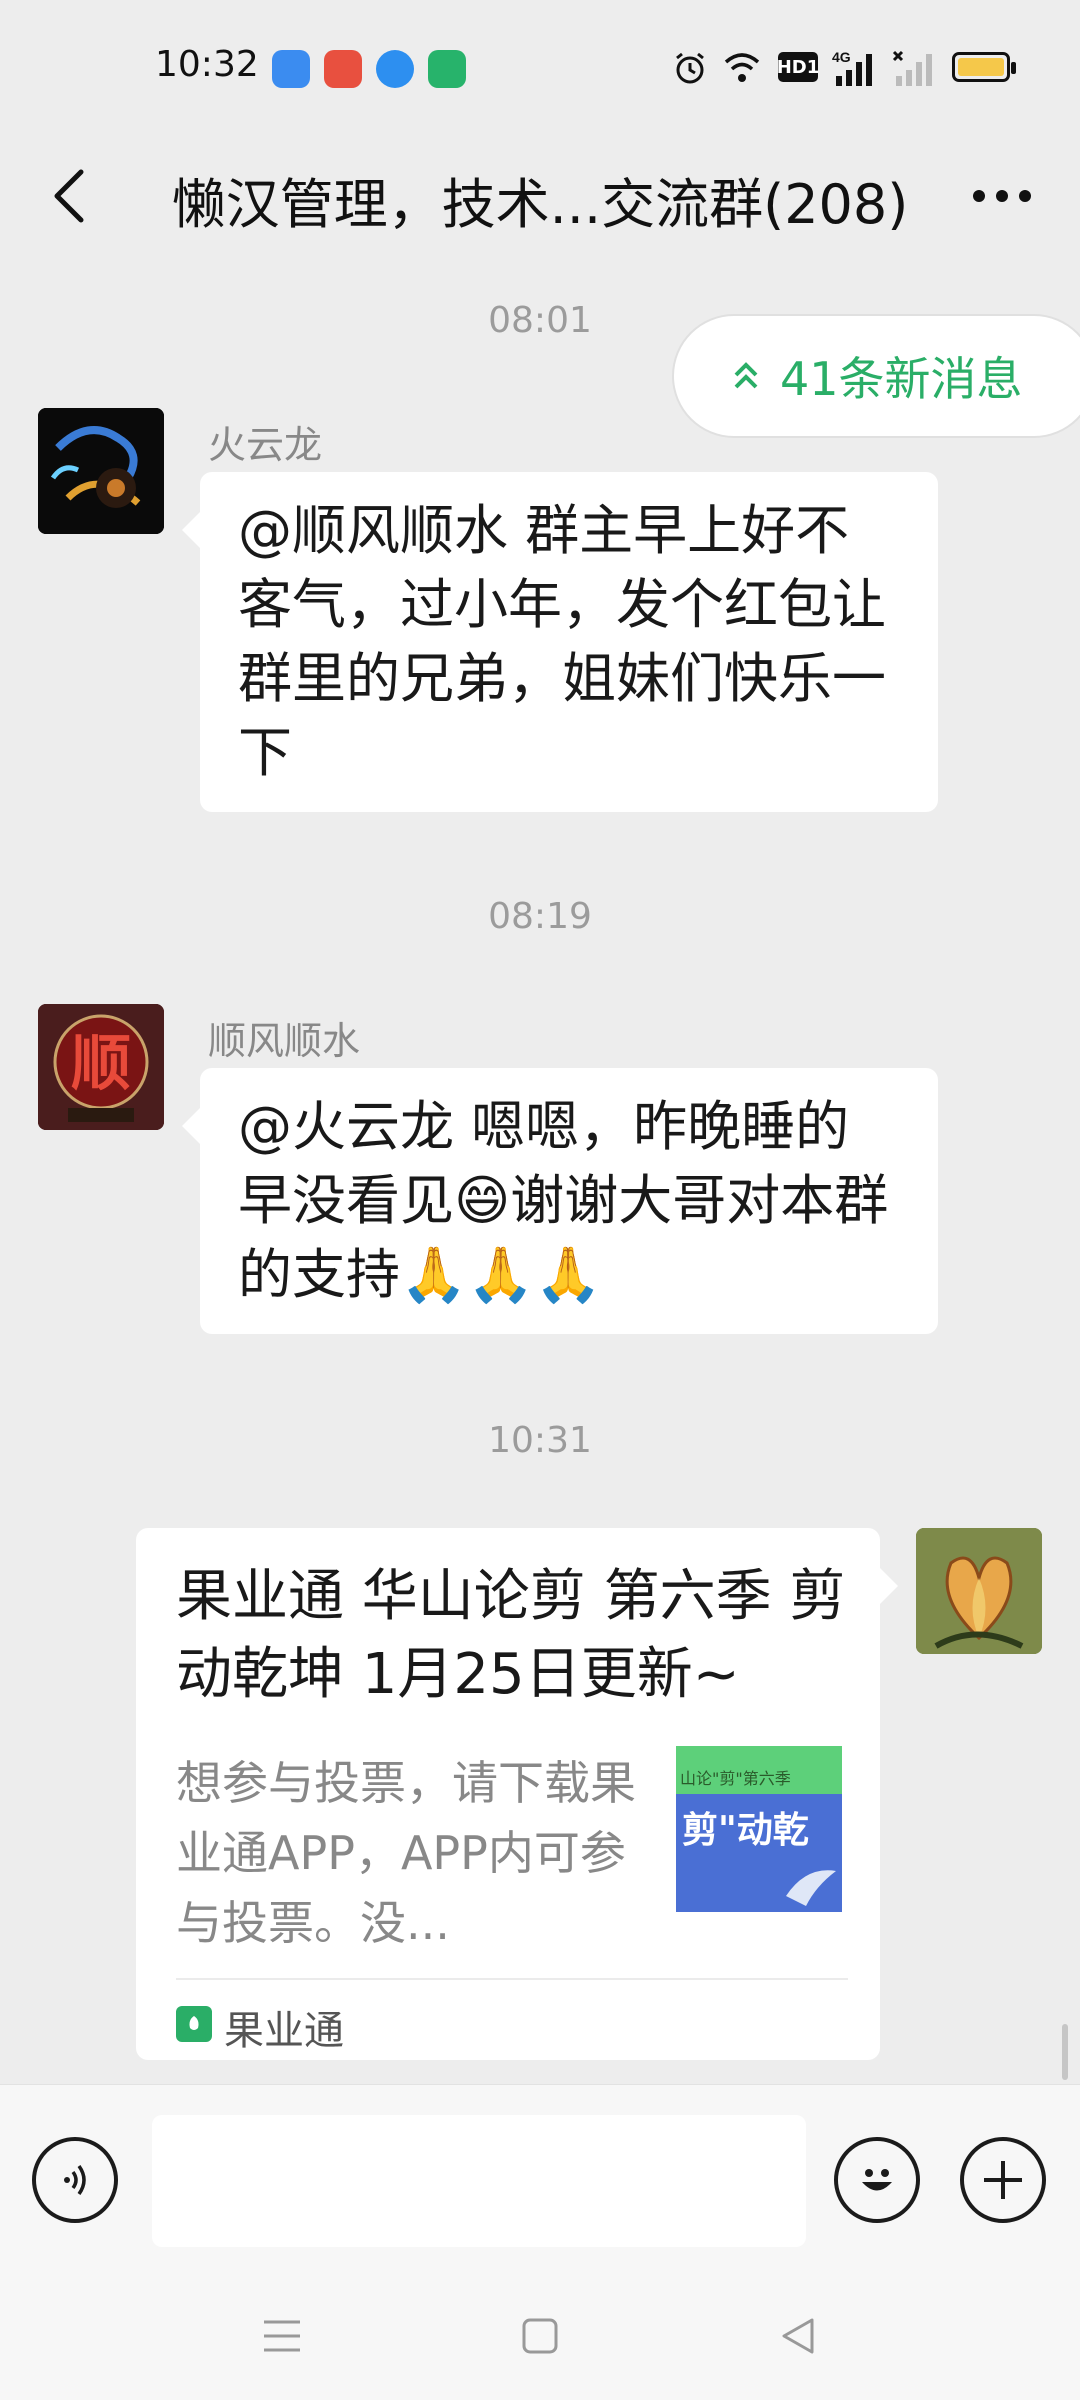  I want to click on plus-icon, so click(1003, 2180).